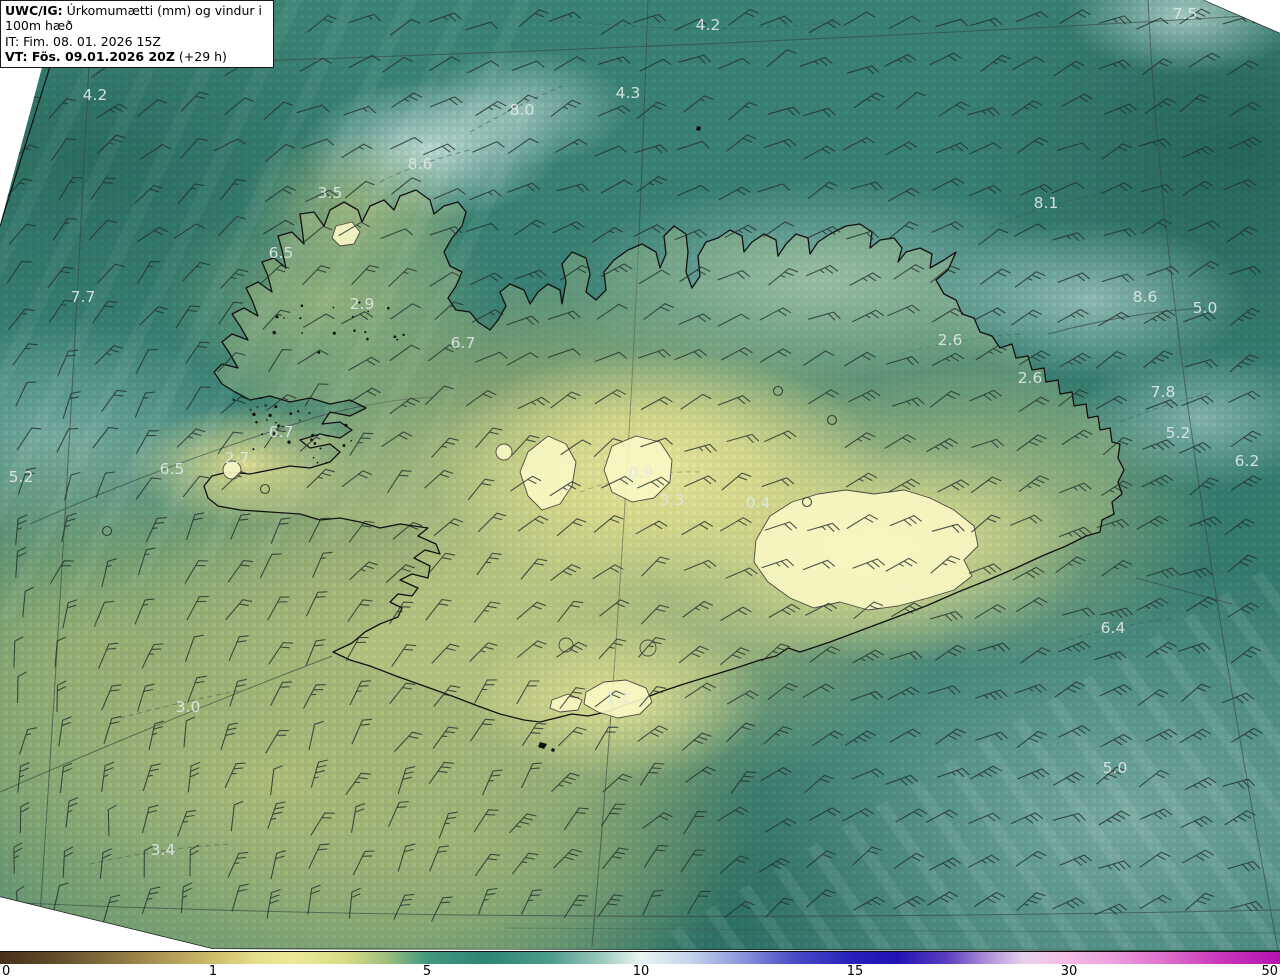  What do you see at coordinates (1046, 203) in the screenshot?
I see `contour-label-8.1: 8.1` at bounding box center [1046, 203].